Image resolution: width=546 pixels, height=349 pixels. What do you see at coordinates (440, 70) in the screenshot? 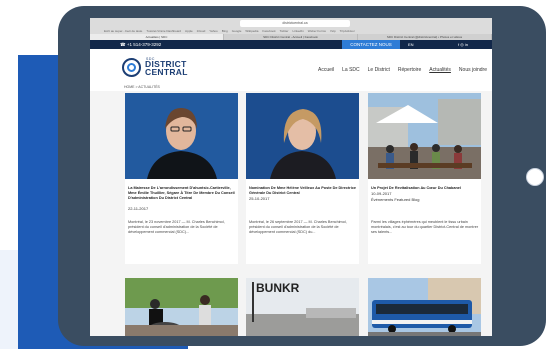
I see `nav-actualites: Actualités` at bounding box center [440, 70].